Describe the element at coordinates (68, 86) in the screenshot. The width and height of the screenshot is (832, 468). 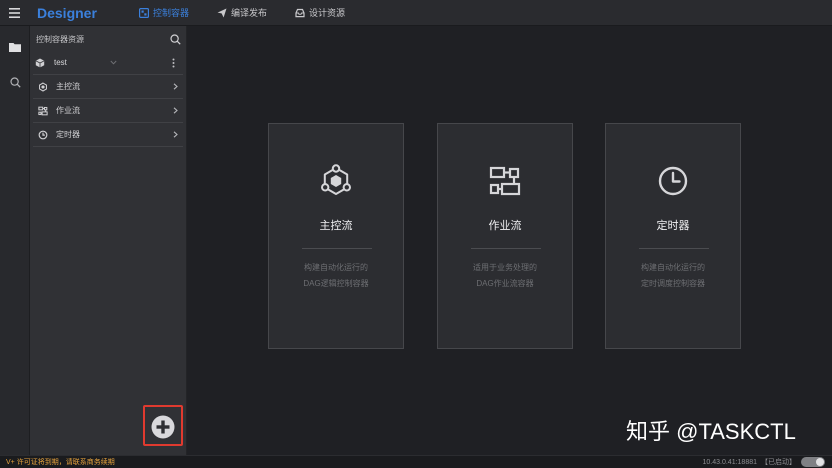
I see `sidebar-item-label: 主控流` at that location.